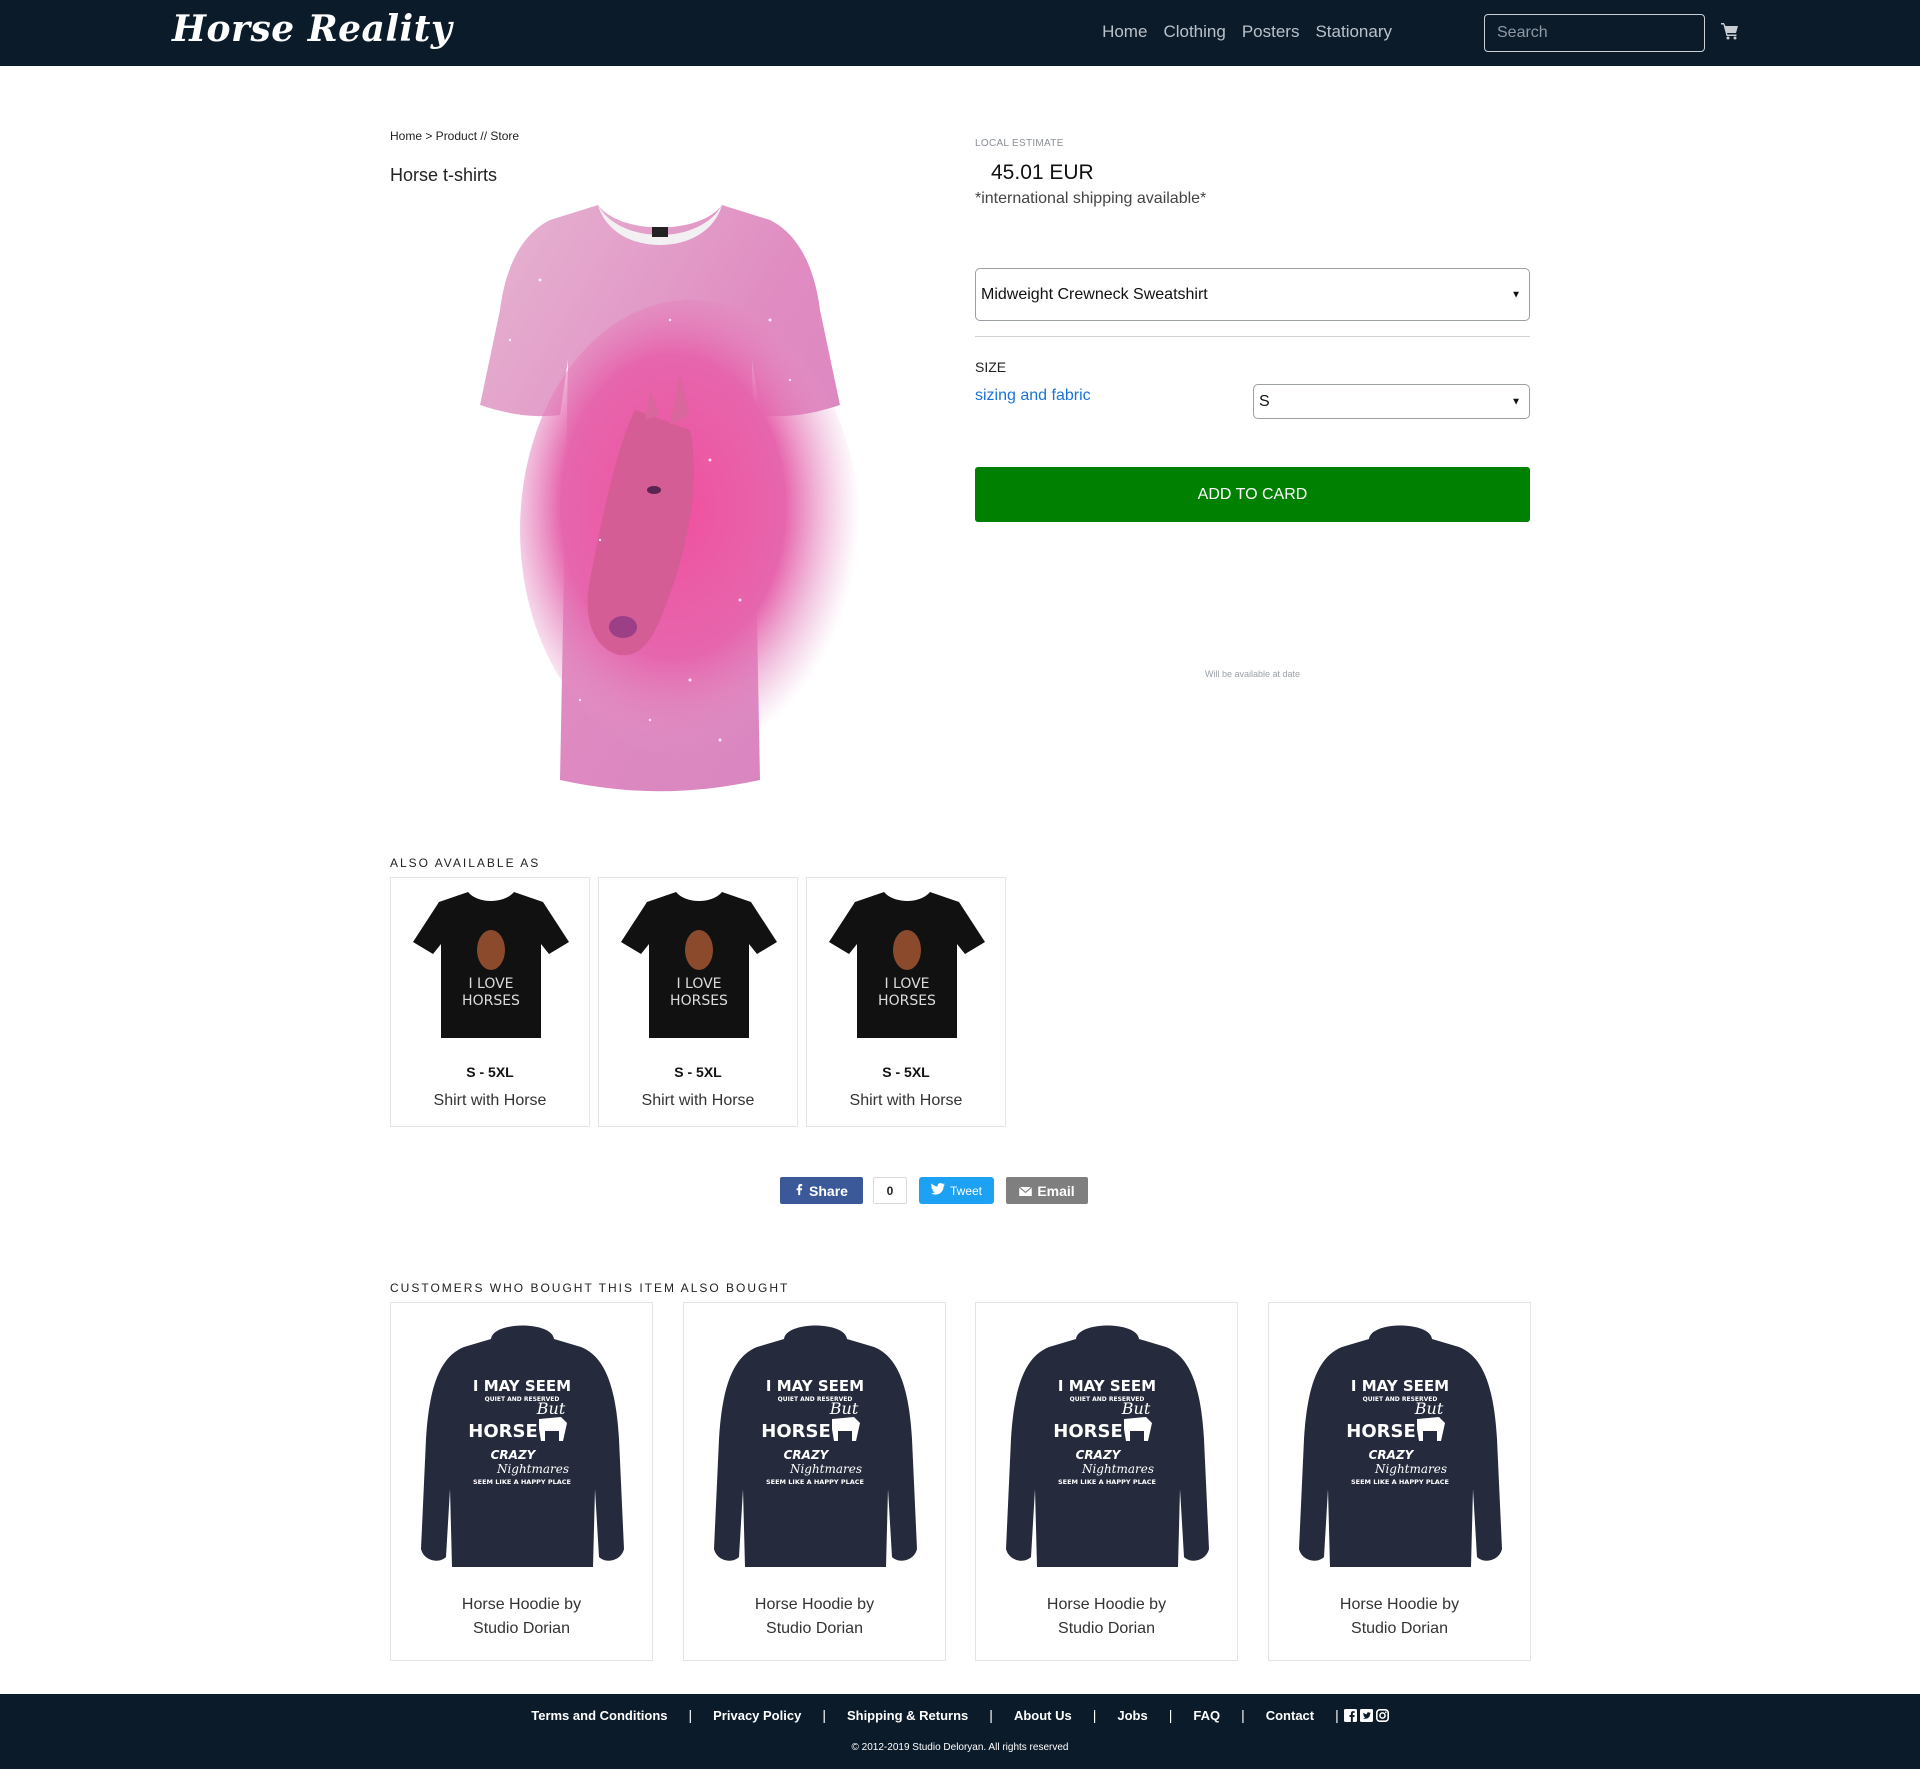 The height and width of the screenshot is (1769, 1920). What do you see at coordinates (1252, 294) in the screenshot?
I see `style-select: Midweight Crewneck Sweatshirt ▼` at bounding box center [1252, 294].